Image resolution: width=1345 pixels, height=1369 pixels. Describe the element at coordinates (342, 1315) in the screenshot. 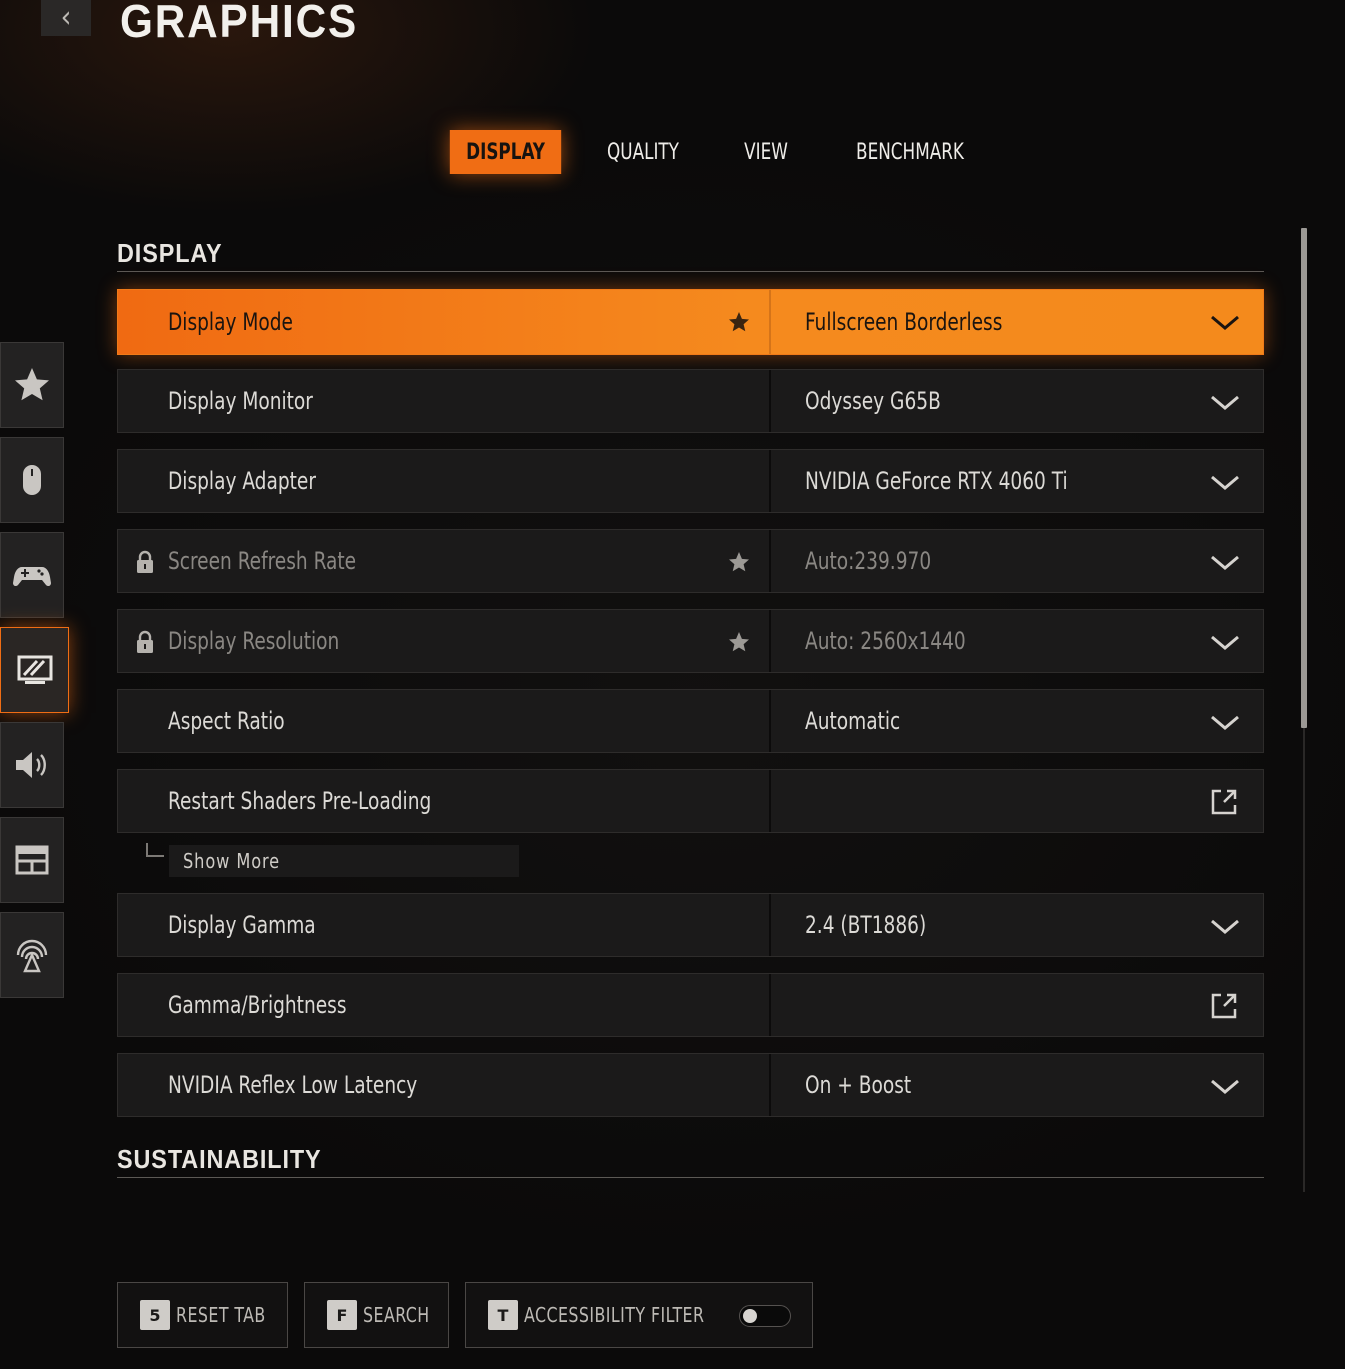

I see `keybind-hint: F` at that location.